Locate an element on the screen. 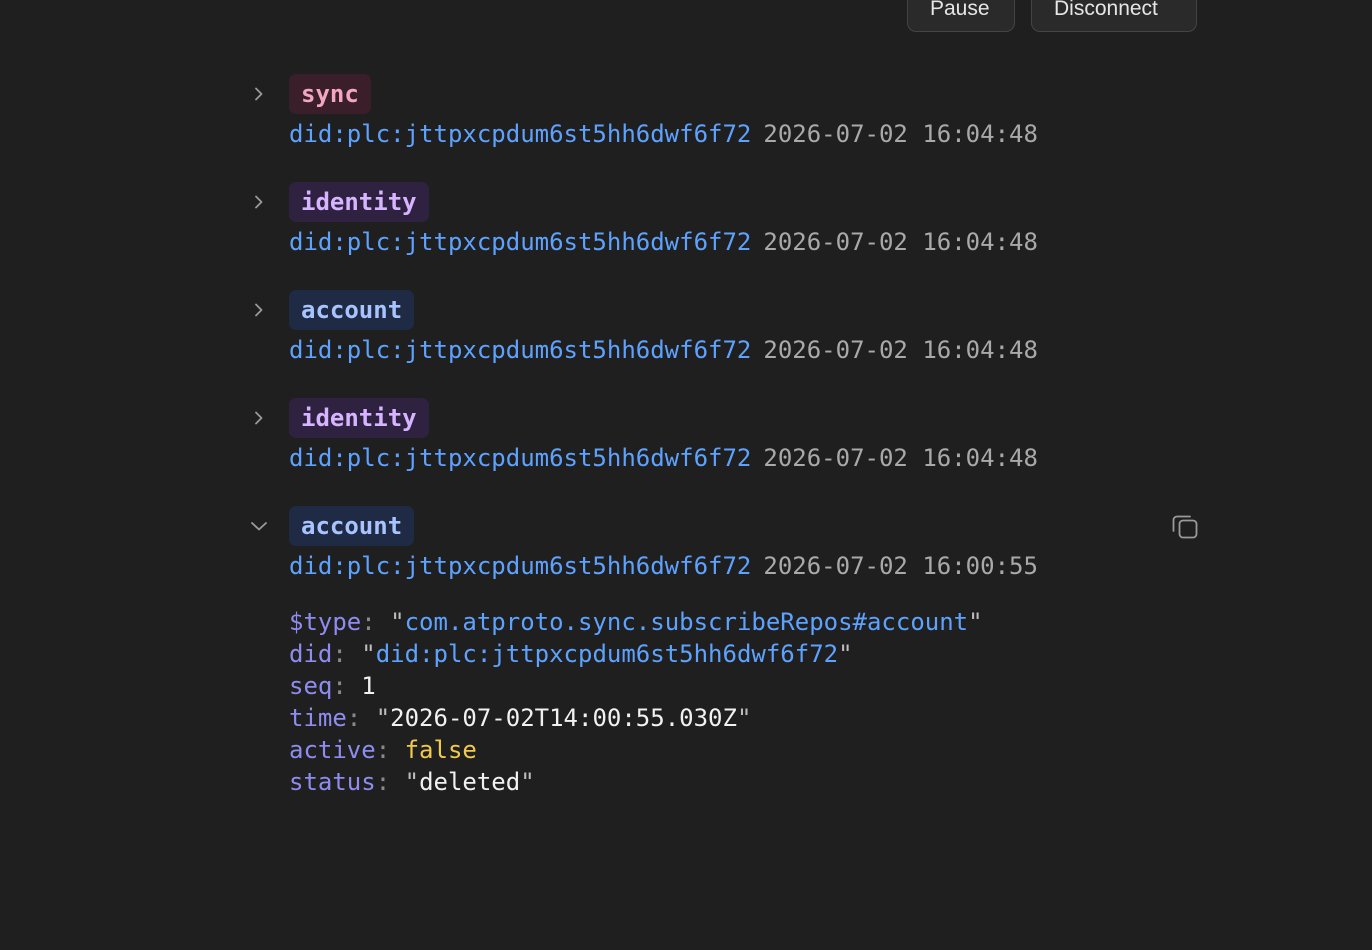 This screenshot has width=1372, height=950. json-string-value: com.atproto.sync.subscribeRepos#account is located at coordinates (686, 622).